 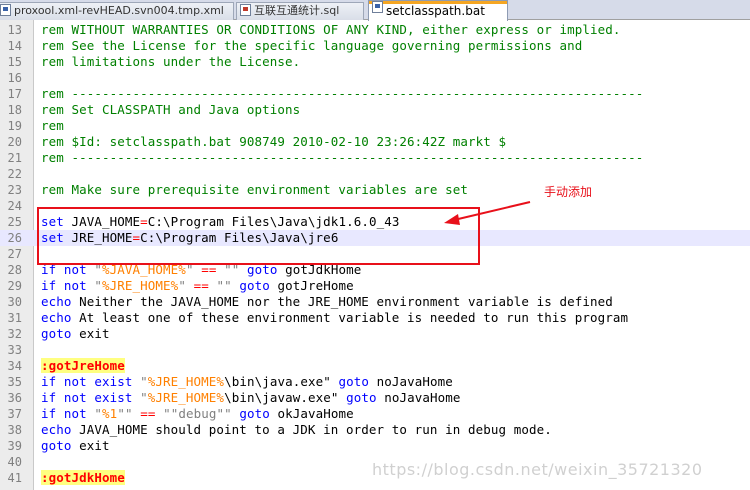 I want to click on unsaved-file-icon, so click(x=245, y=10).